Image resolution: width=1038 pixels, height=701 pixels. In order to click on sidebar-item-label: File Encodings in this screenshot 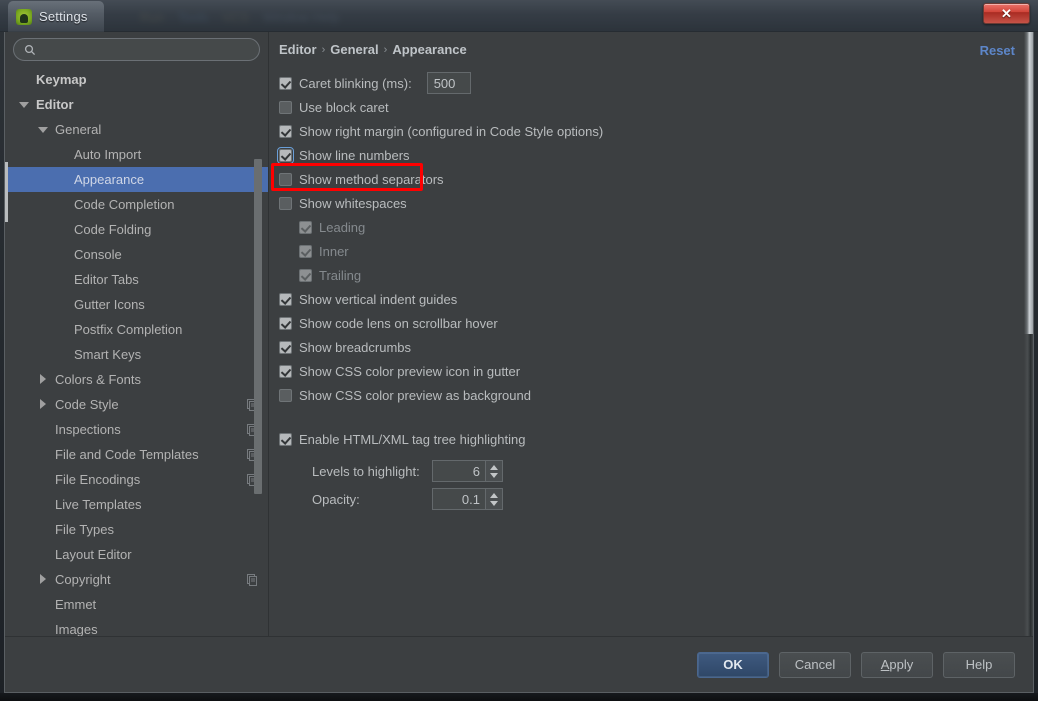, I will do `click(98, 479)`.